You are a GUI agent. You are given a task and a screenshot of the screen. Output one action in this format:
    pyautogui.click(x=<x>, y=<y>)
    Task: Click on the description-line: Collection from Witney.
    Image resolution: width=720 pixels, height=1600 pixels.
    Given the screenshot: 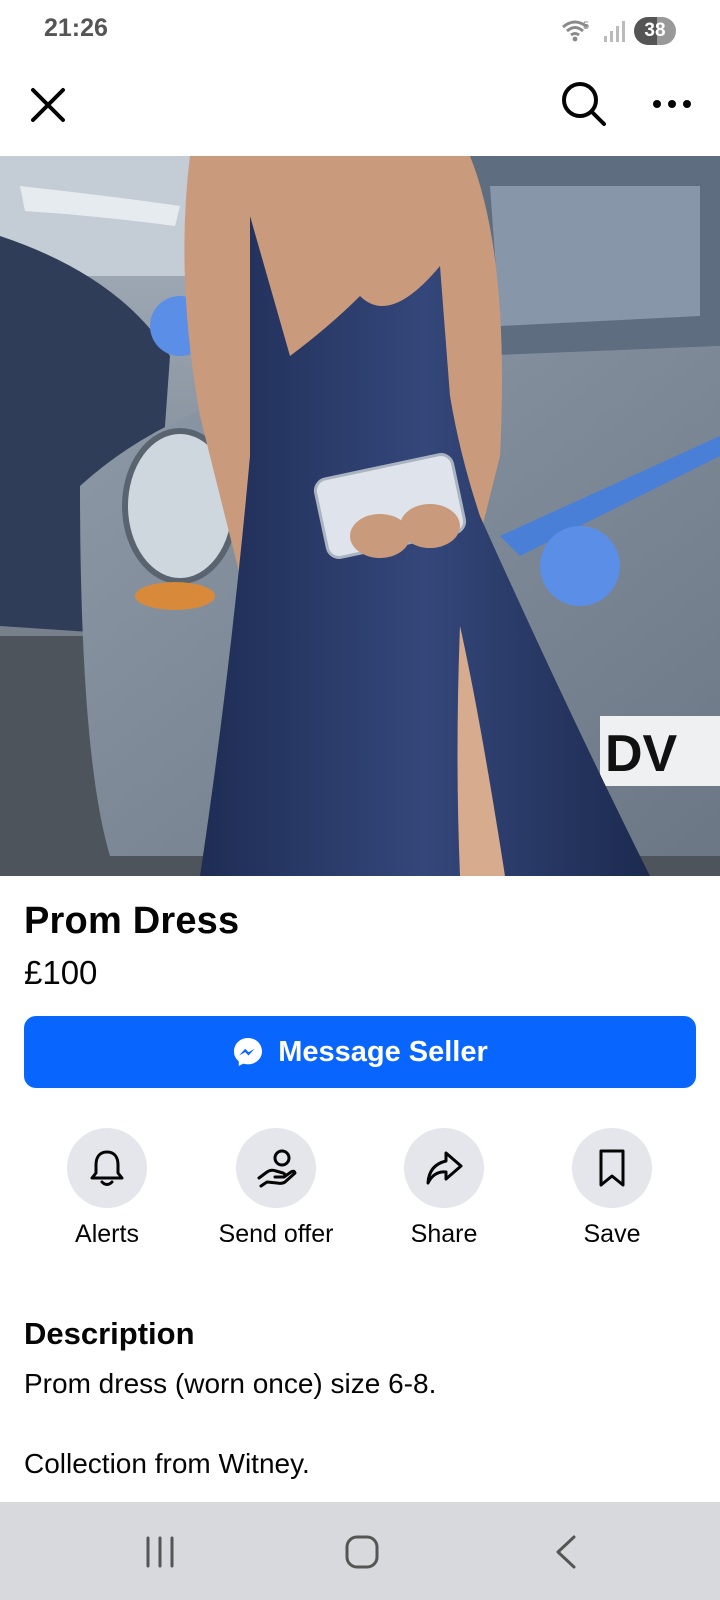 What is the action you would take?
    pyautogui.click(x=167, y=1463)
    